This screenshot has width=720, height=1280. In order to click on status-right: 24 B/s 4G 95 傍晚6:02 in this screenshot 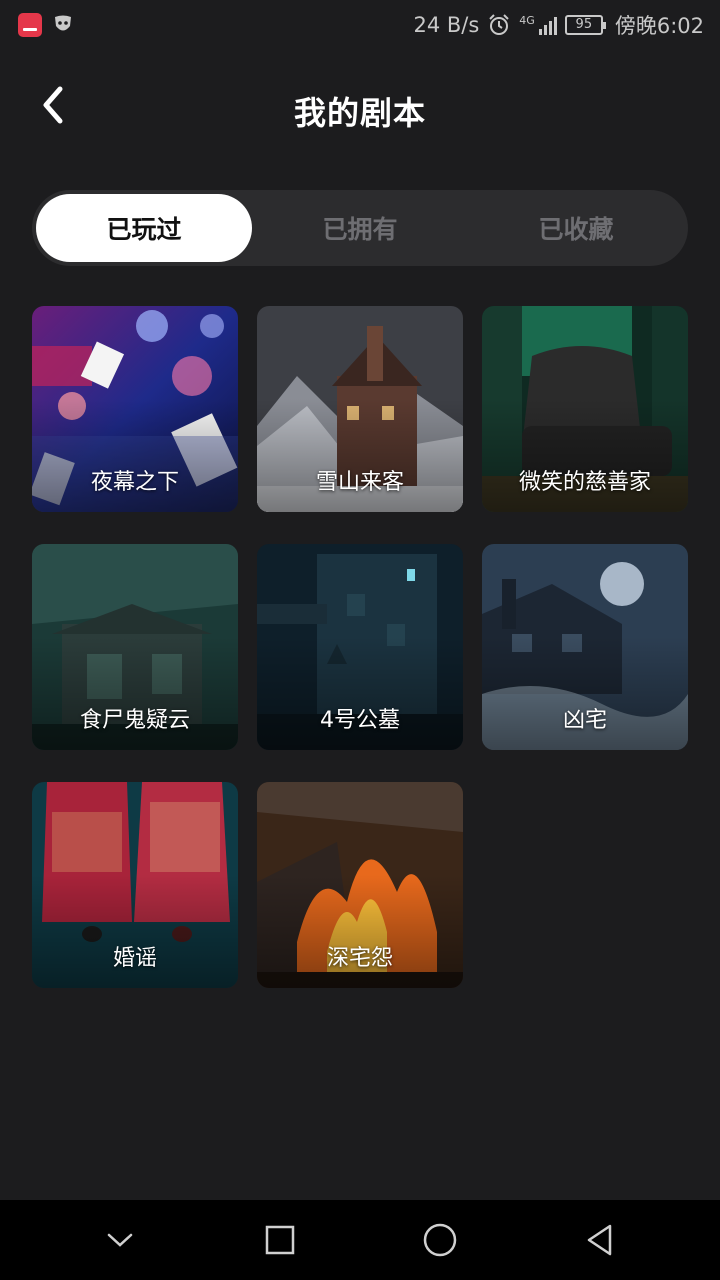, I will do `click(558, 25)`.